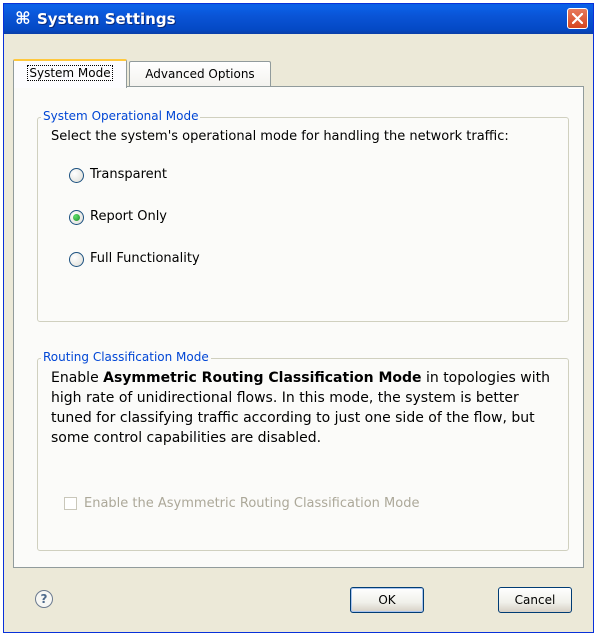 The height and width of the screenshot is (637, 609). Describe the element at coordinates (77, 378) in the screenshot. I see `description-prefix: Enable` at that location.